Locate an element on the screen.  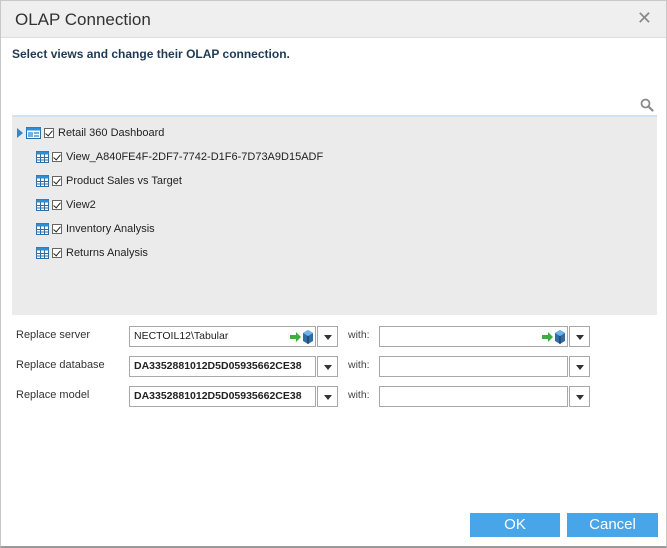
close-icon: ✕ is located at coordinates (644, 18).